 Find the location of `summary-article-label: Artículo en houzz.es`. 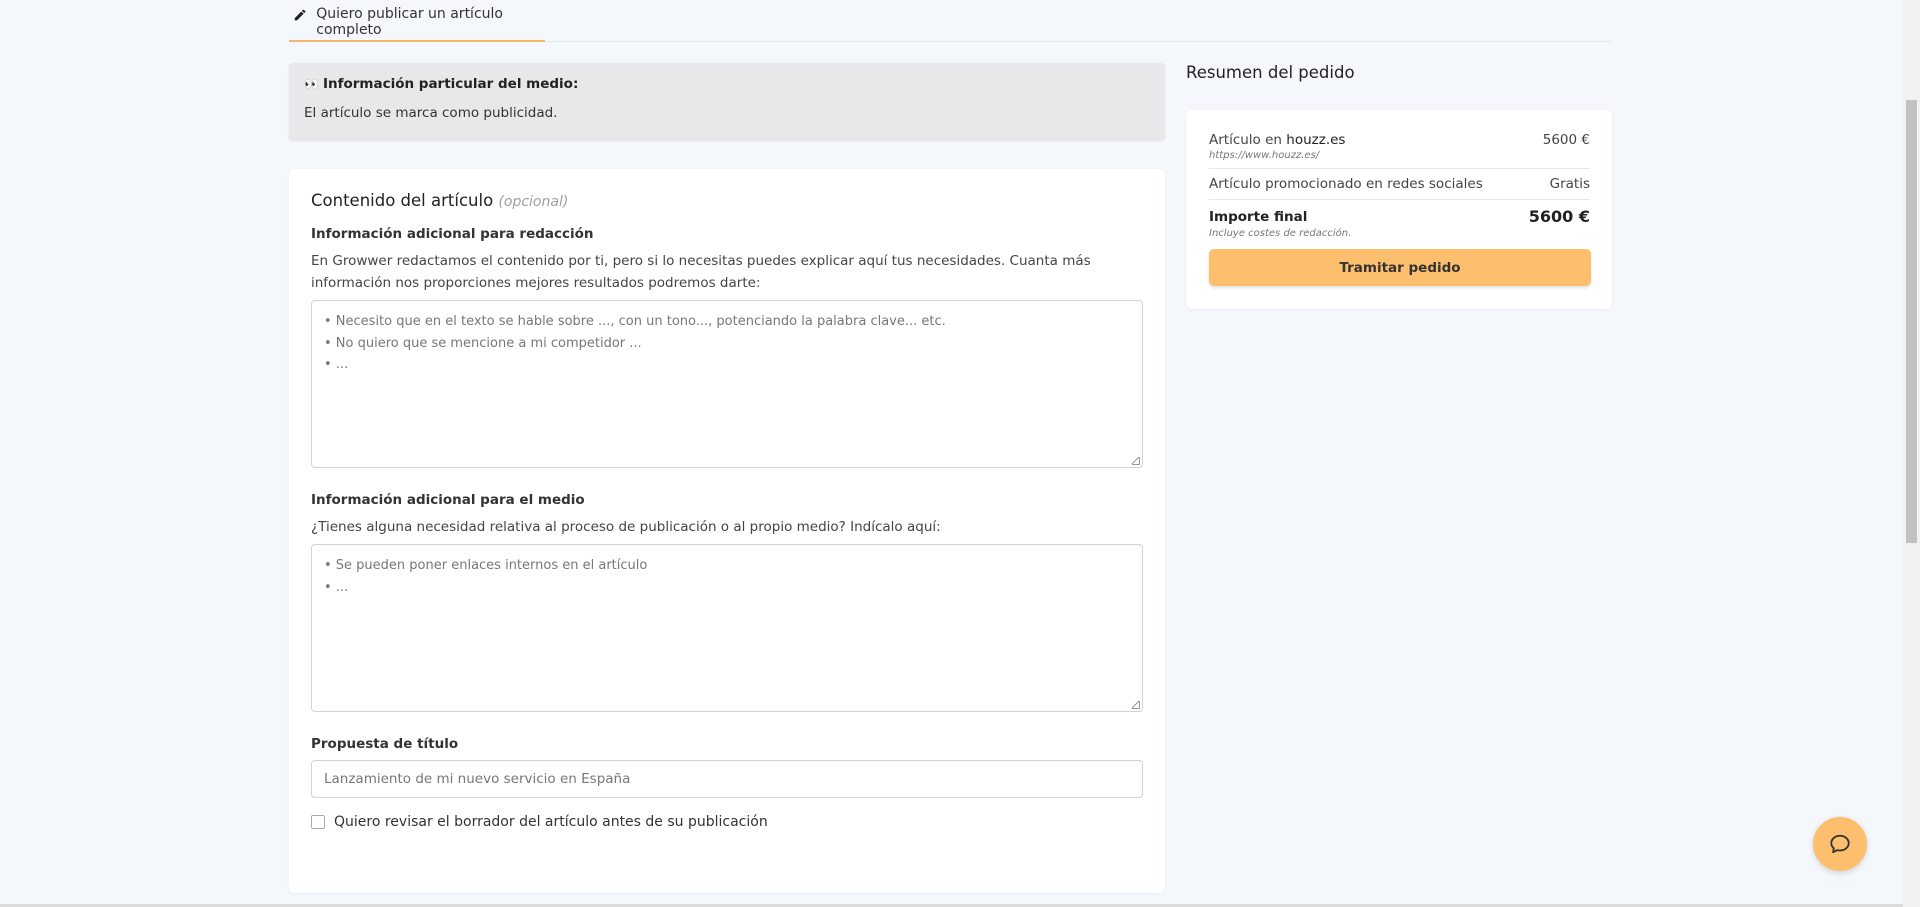

summary-article-label: Artículo en houzz.es is located at coordinates (1277, 140).